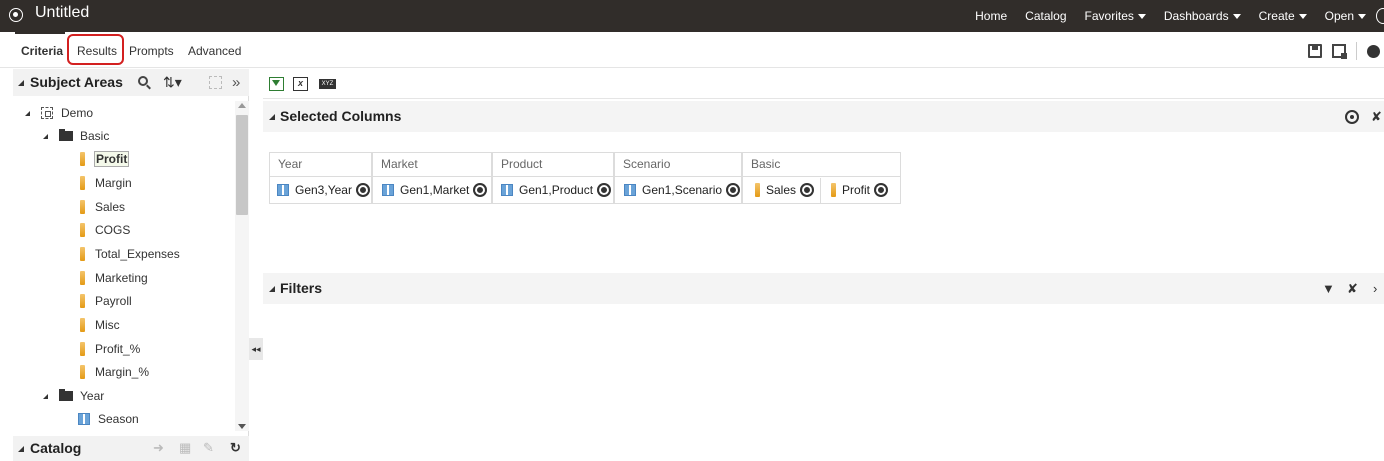  I want to click on tree-node-misc: Misc, so click(100, 325).